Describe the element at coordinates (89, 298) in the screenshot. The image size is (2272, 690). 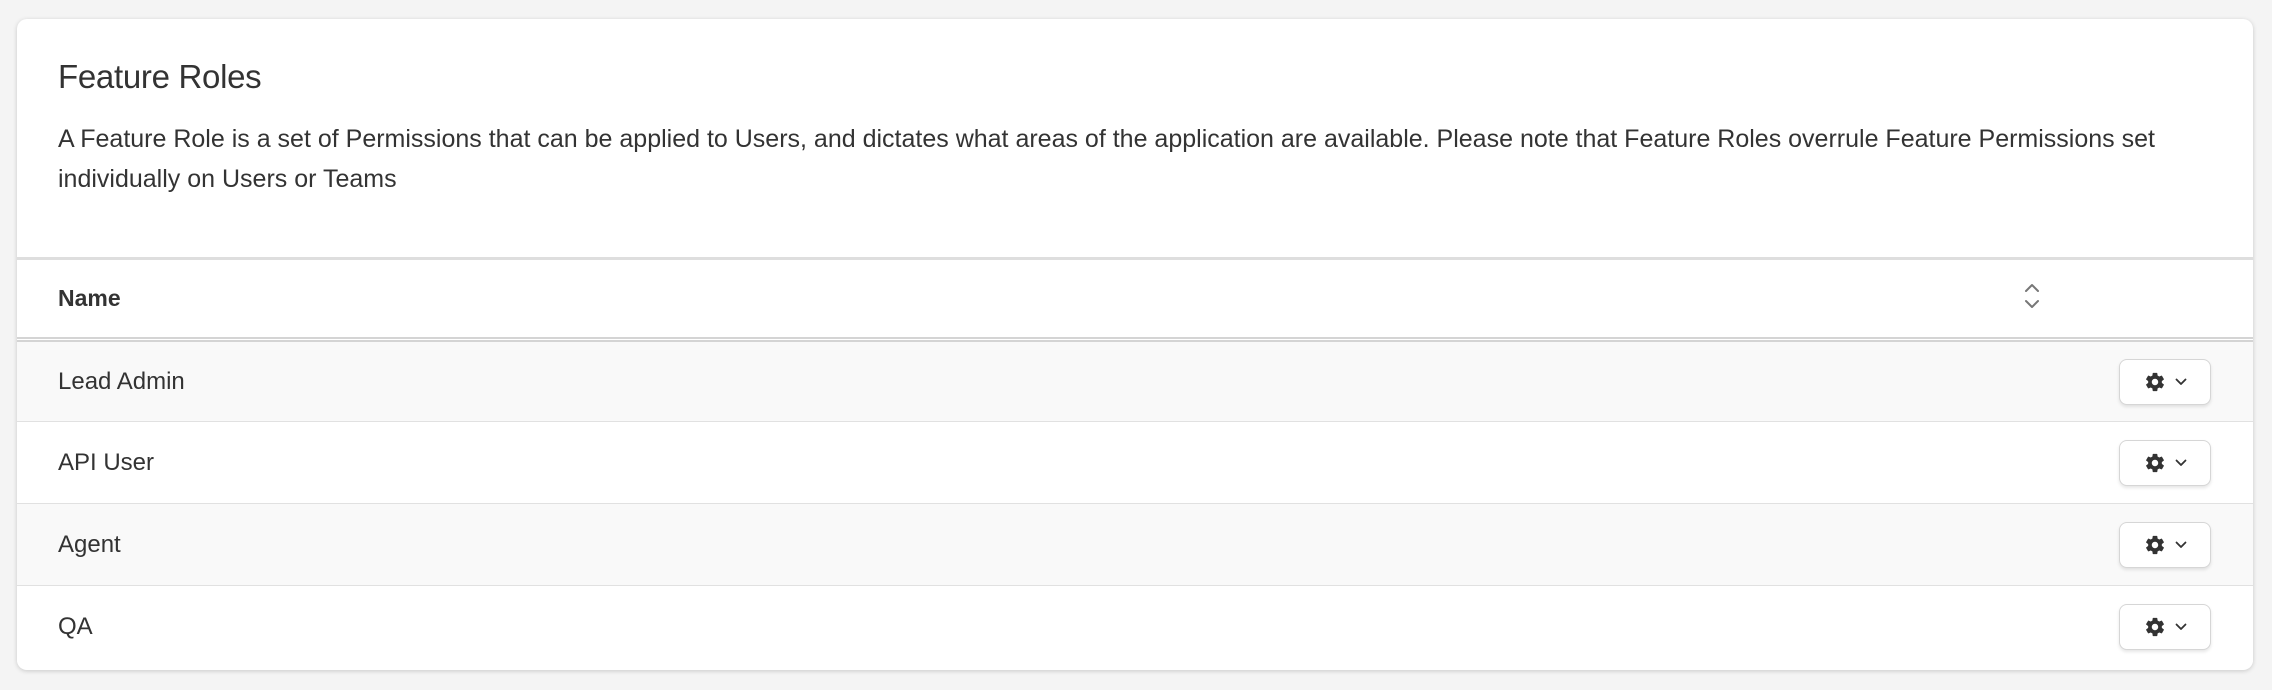
I see `column-header-label: Name` at that location.